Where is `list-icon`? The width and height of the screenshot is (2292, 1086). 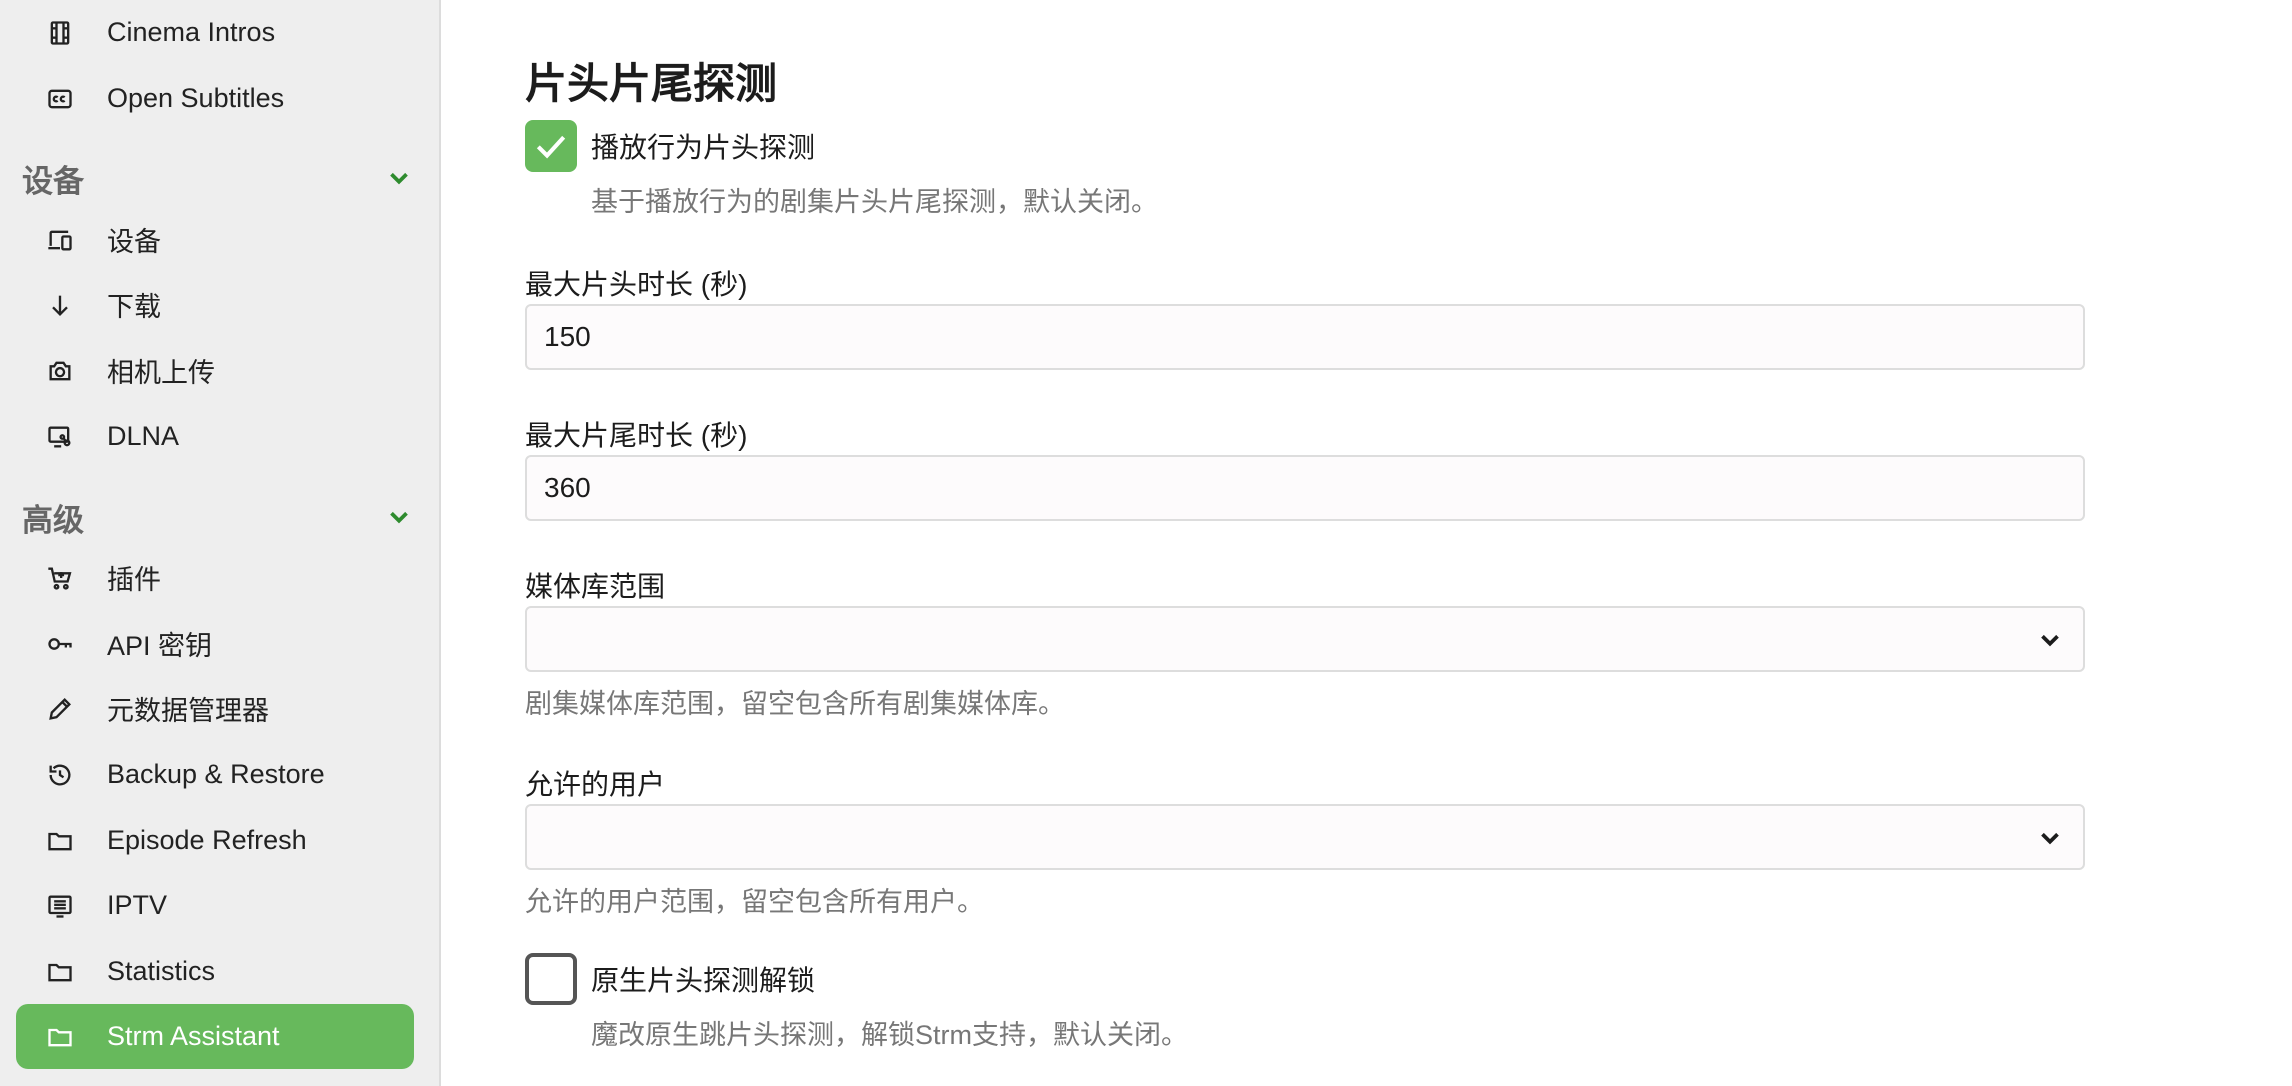 list-icon is located at coordinates (60, 906).